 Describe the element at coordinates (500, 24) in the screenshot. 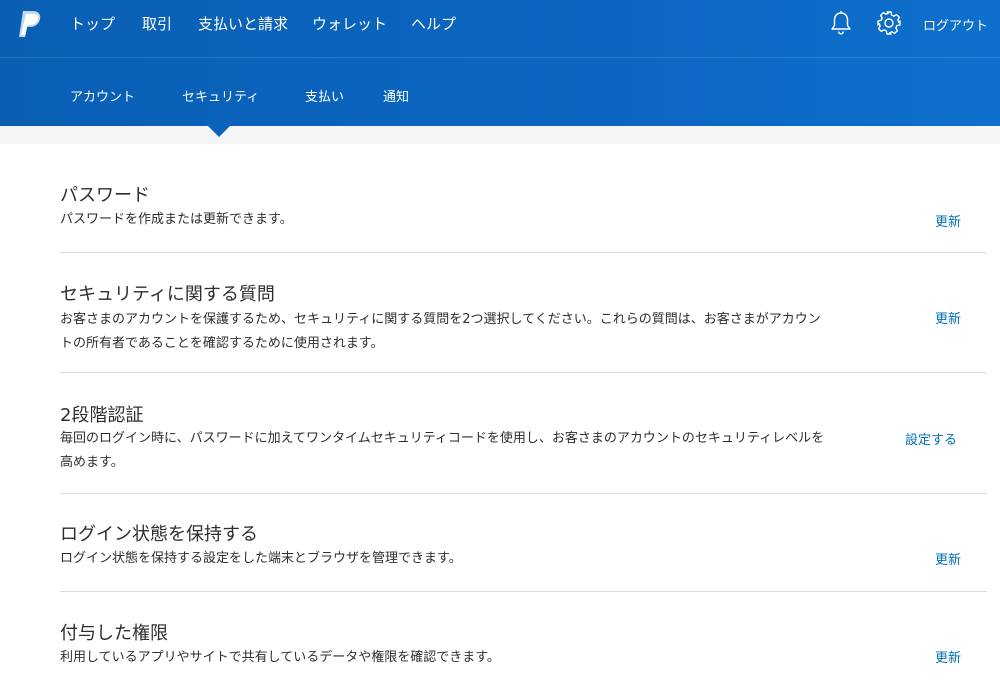

I see `main-nav-bar: トップ 取引 支払いと請求 ウォレット ヘルプ ログアウト` at that location.